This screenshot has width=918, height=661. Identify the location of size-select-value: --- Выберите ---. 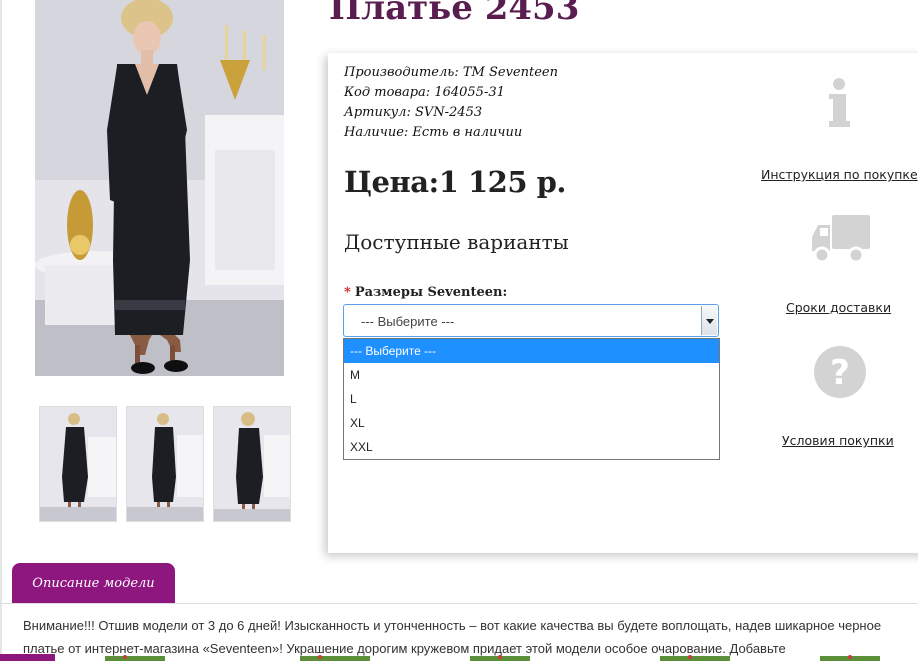
(408, 321).